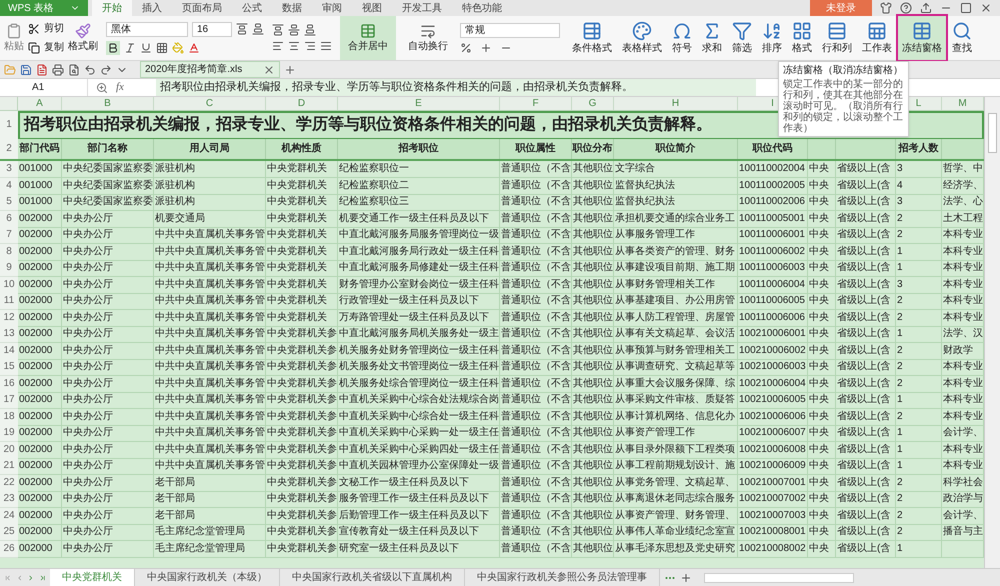  I want to click on font-size-field: 16, so click(212, 29).